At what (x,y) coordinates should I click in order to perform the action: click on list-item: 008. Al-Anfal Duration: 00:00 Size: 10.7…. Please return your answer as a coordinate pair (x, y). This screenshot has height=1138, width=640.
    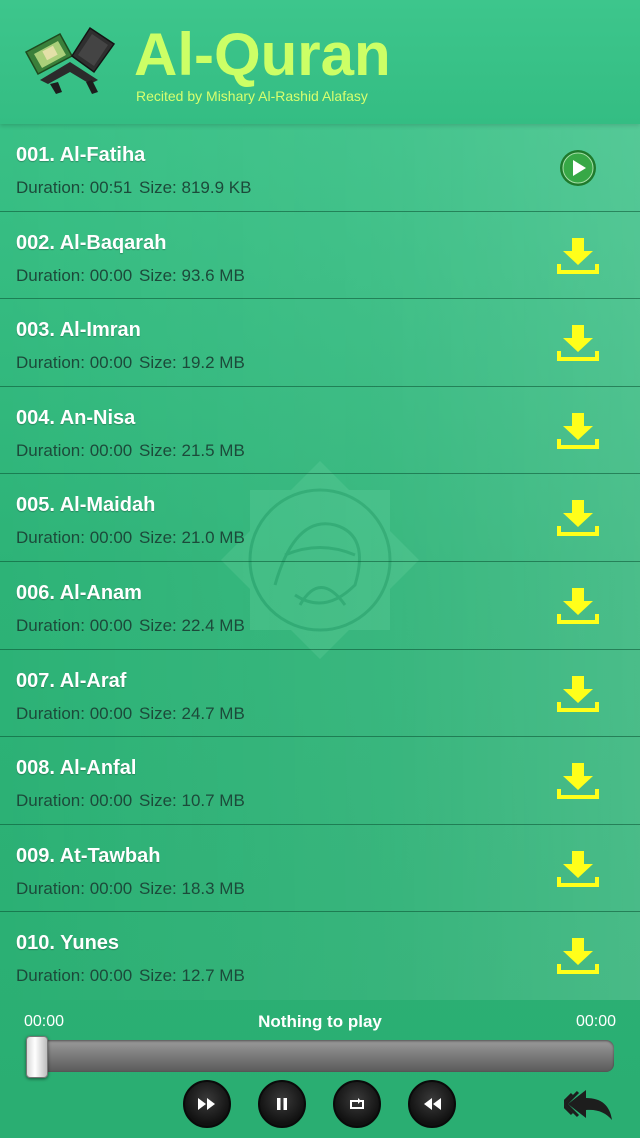
    Looking at the image, I should click on (320, 781).